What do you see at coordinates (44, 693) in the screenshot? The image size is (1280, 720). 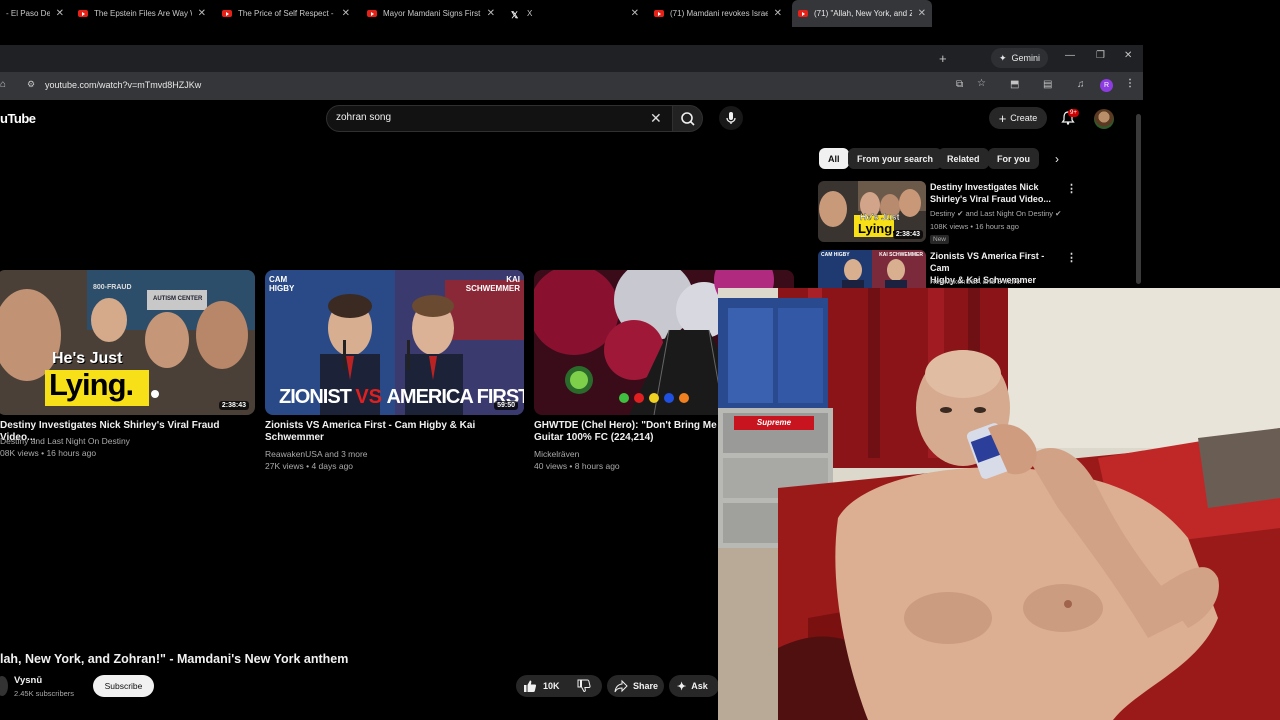 I see `subscriber-count: 2.45K subscribers` at bounding box center [44, 693].